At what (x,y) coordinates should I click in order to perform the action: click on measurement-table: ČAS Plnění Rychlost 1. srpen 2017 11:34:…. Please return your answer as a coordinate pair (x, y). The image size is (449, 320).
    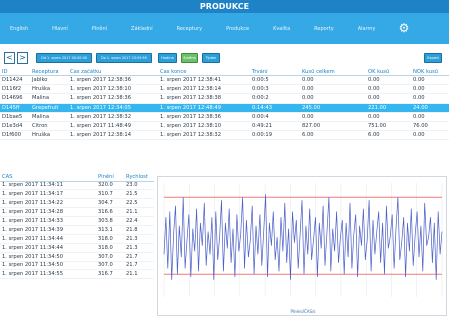
    Looking at the image, I should click on (77, 241).